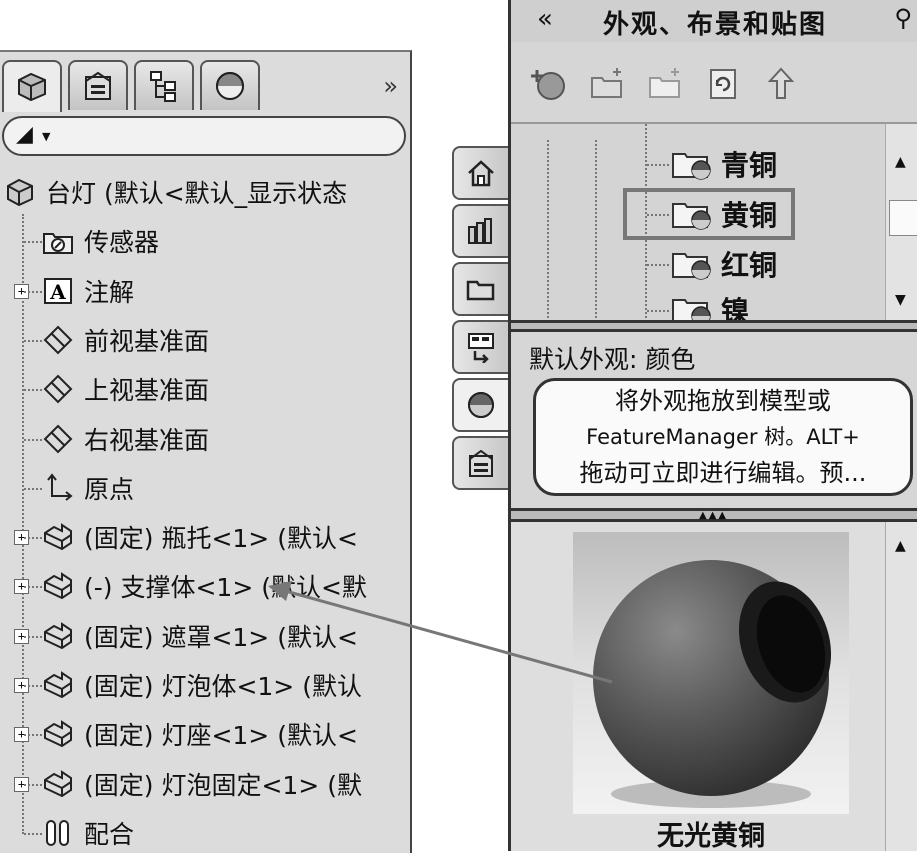 The height and width of the screenshot is (853, 917). I want to click on open-folder-icon, so click(664, 83).